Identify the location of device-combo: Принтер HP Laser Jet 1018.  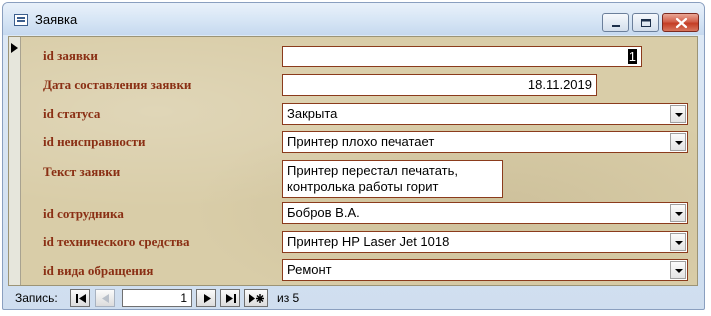
(485, 242).